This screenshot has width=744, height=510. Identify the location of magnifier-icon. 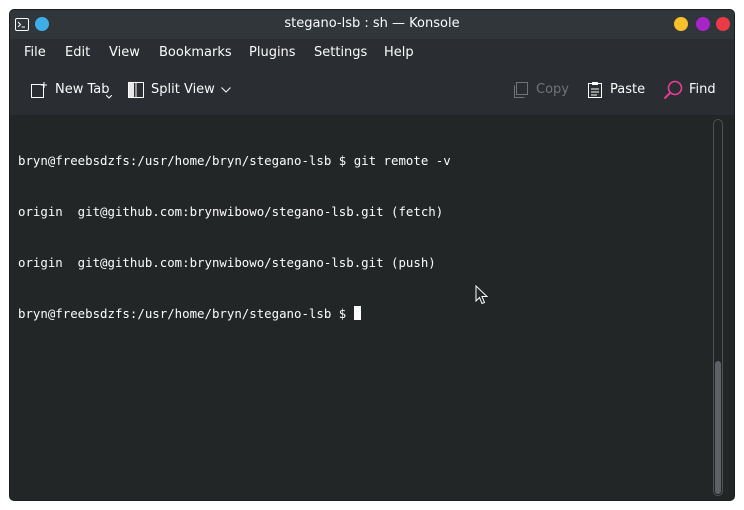
(673, 90).